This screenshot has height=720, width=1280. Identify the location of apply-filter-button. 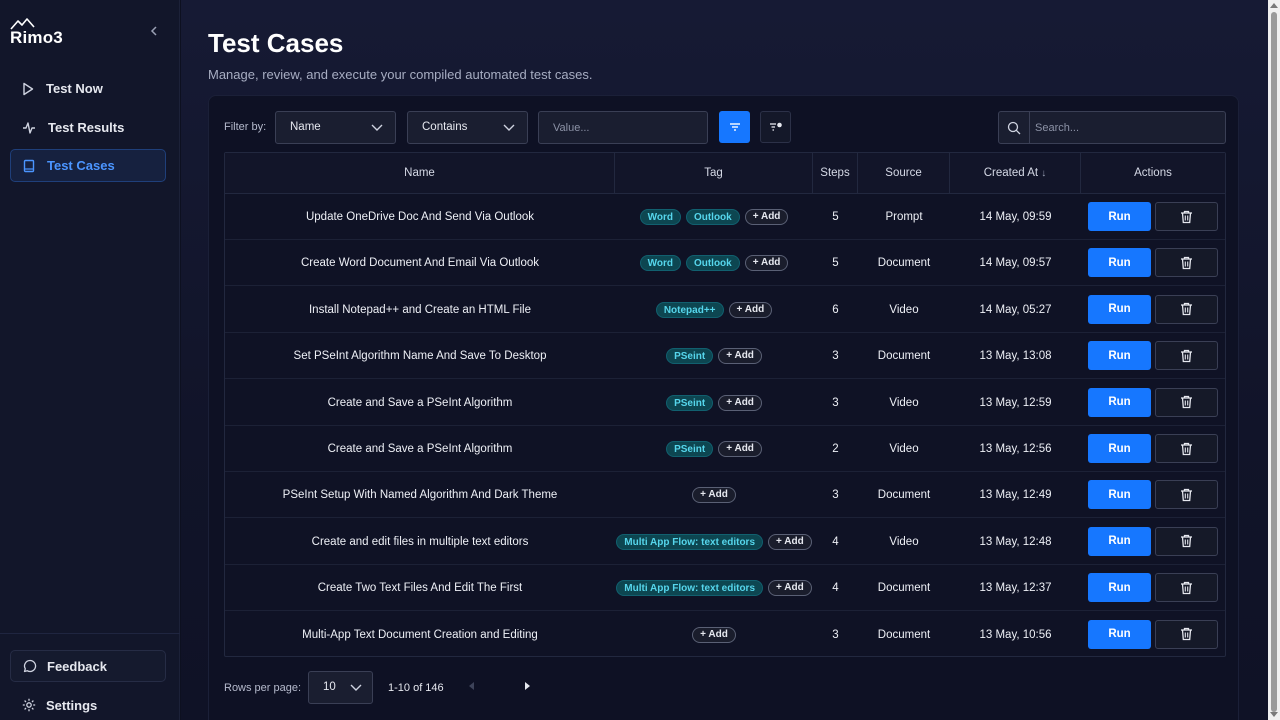
(734, 127).